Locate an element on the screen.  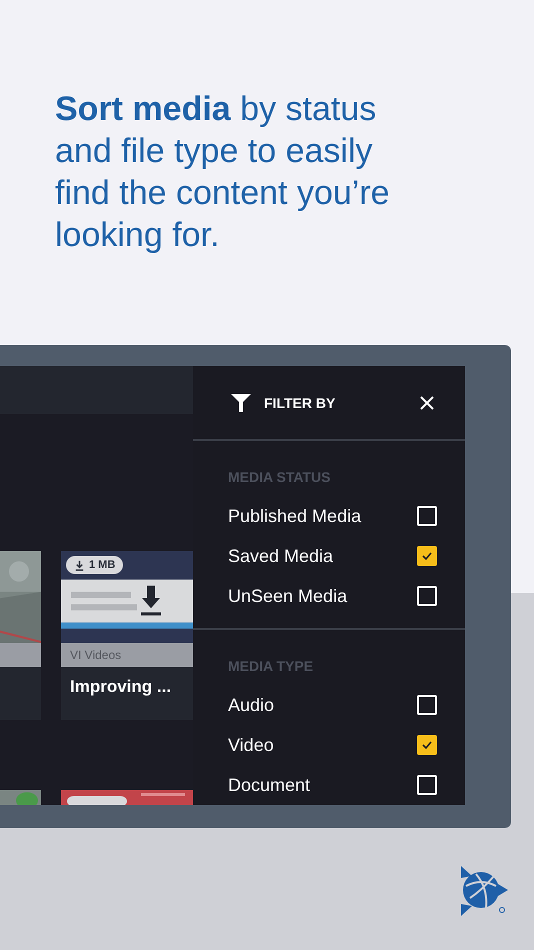
filter-icon is located at coordinates (241, 403).